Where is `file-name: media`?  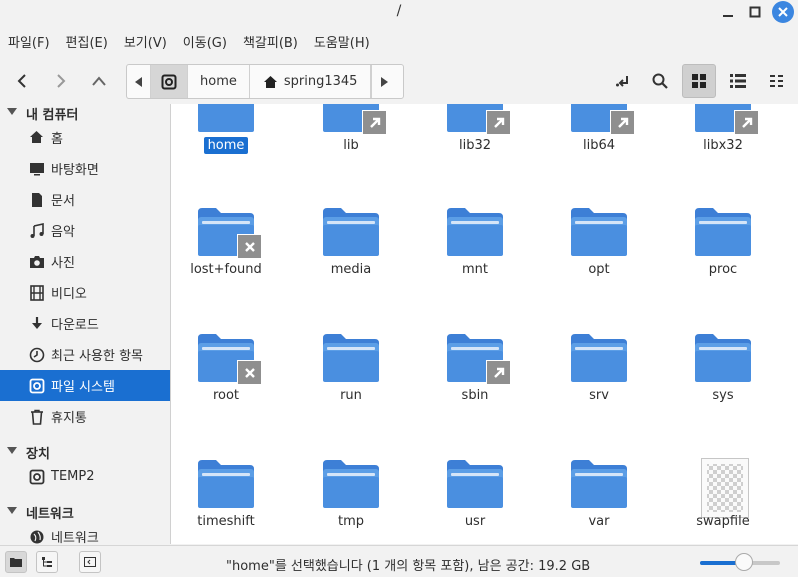 file-name: media is located at coordinates (351, 269).